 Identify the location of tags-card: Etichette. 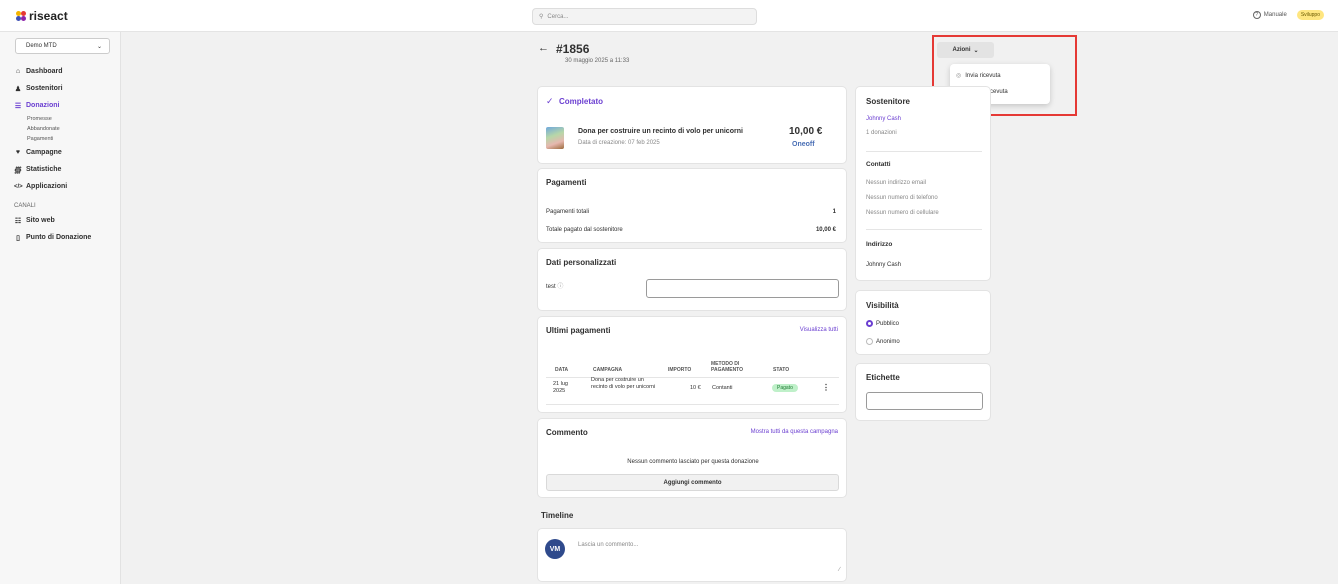
(923, 392).